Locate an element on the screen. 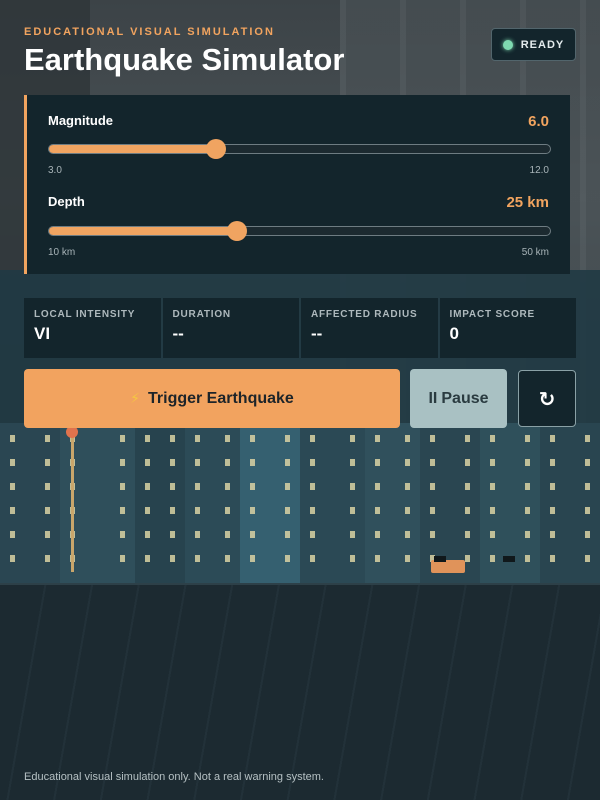 The image size is (600, 800). stat-affected-radius: AFFECTED RADIUS -- is located at coordinates (369, 328).